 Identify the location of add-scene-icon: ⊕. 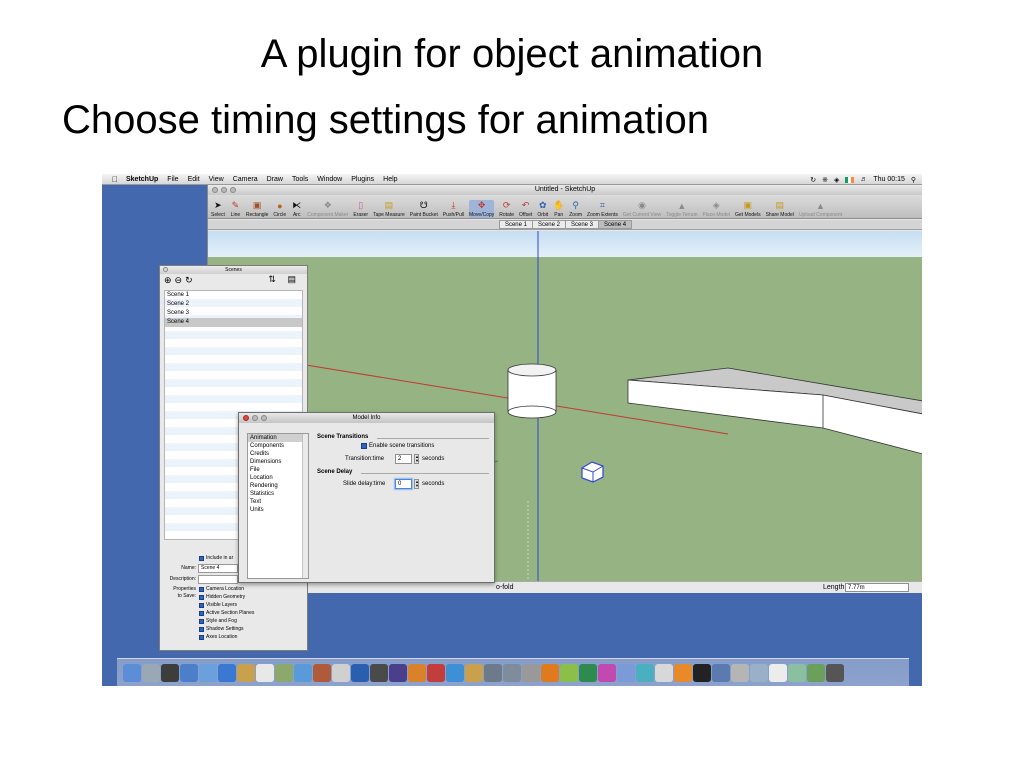
(168, 280).